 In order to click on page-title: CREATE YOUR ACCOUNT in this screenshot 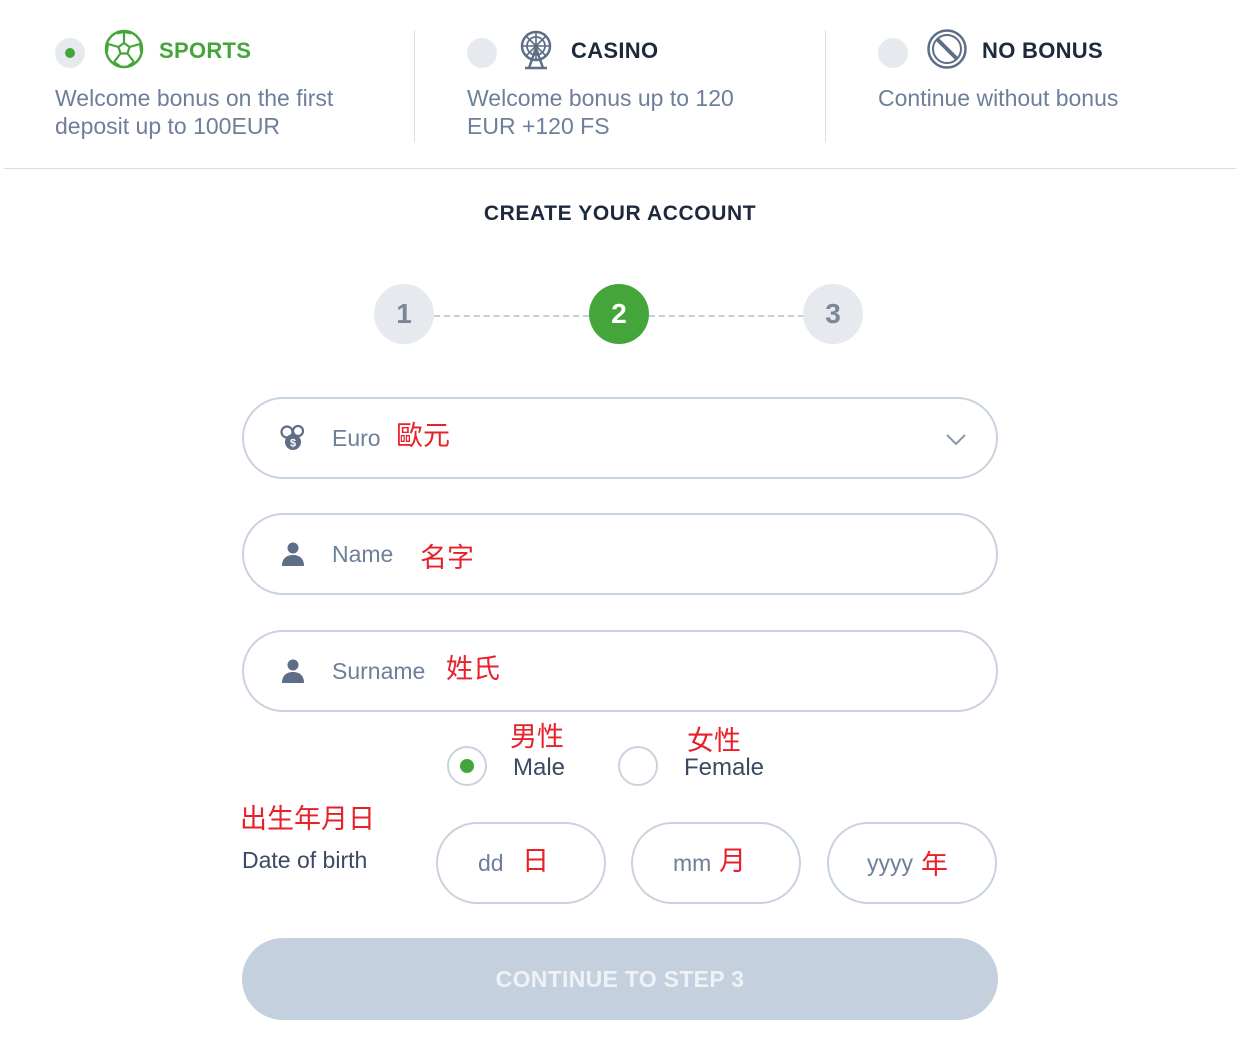, I will do `click(620, 213)`.